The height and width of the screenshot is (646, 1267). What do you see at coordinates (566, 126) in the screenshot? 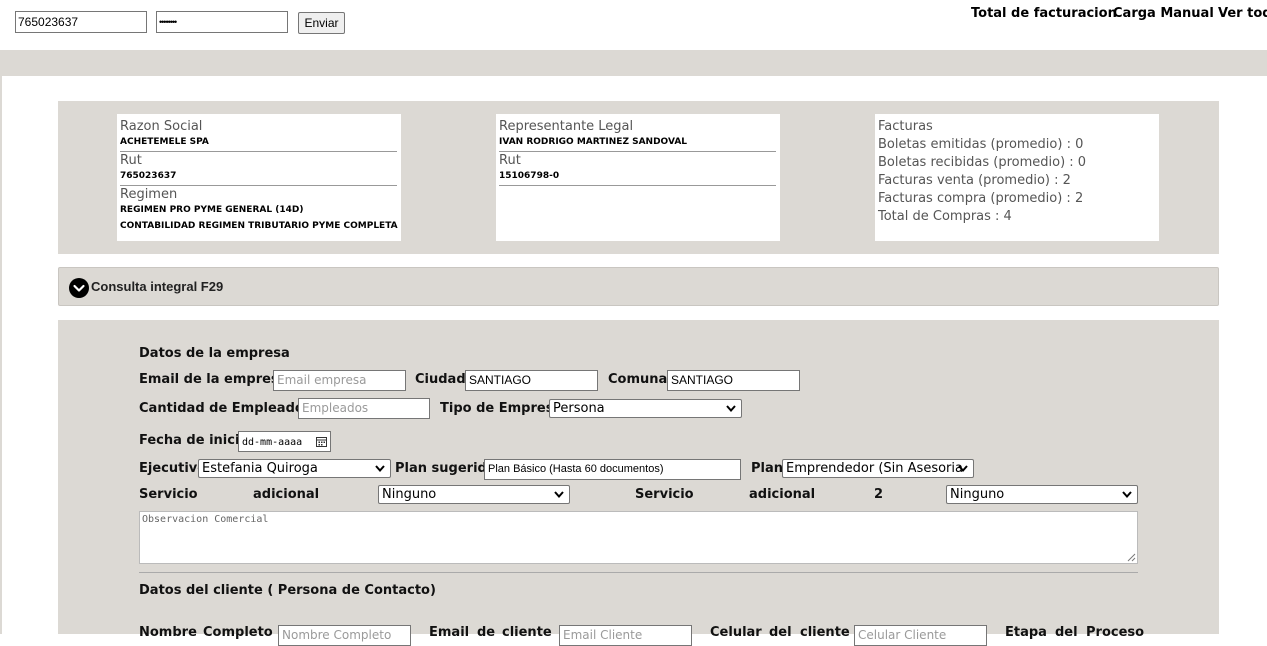
I see `representante-label: Representante Legal` at bounding box center [566, 126].